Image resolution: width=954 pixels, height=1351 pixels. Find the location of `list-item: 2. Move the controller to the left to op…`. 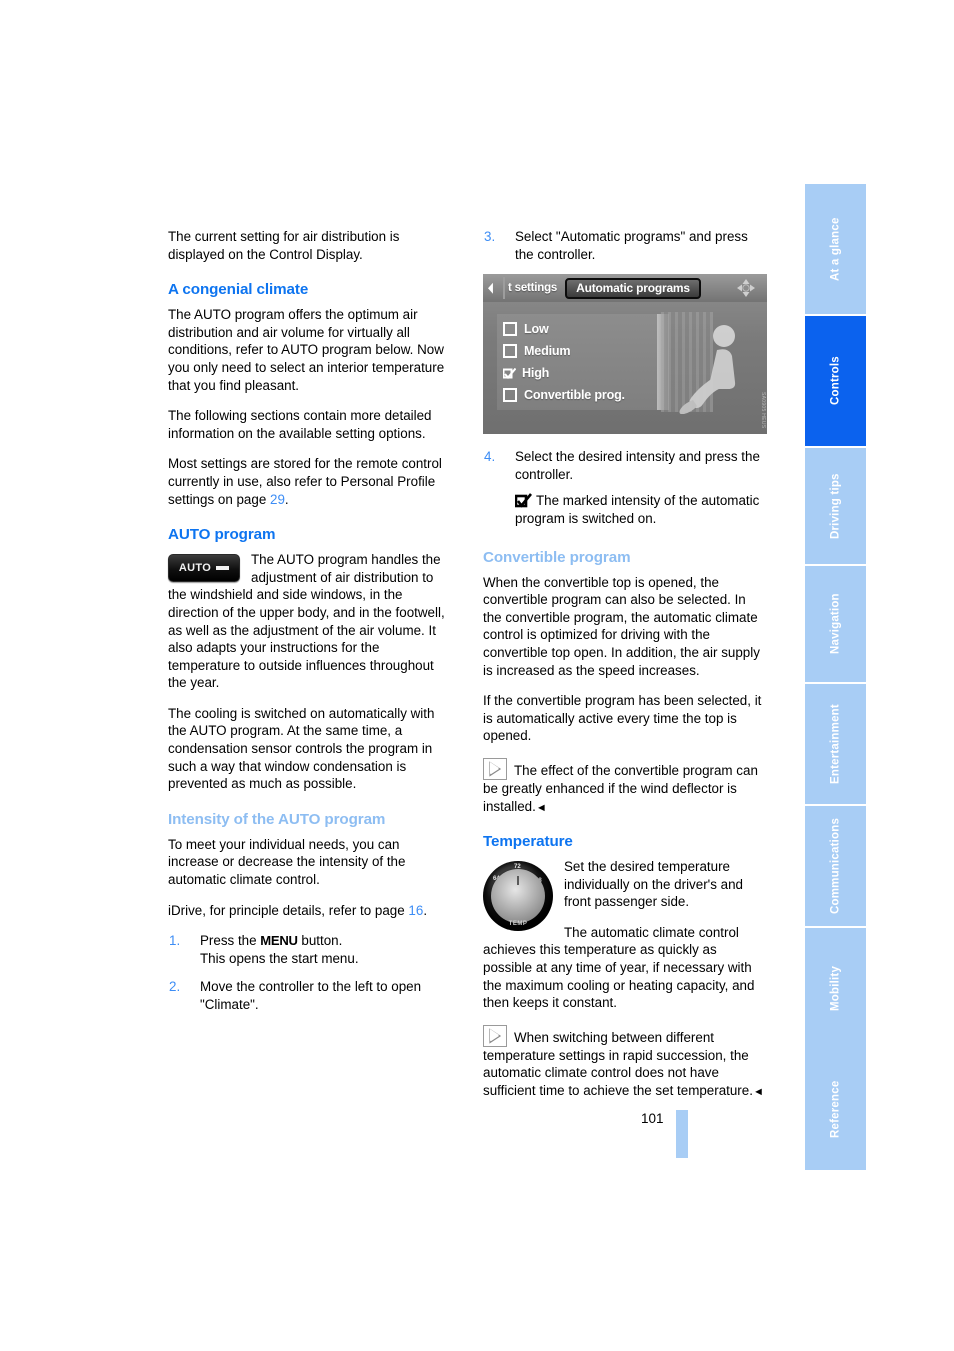

list-item: 2. Move the controller to the left to op… is located at coordinates (310, 995).